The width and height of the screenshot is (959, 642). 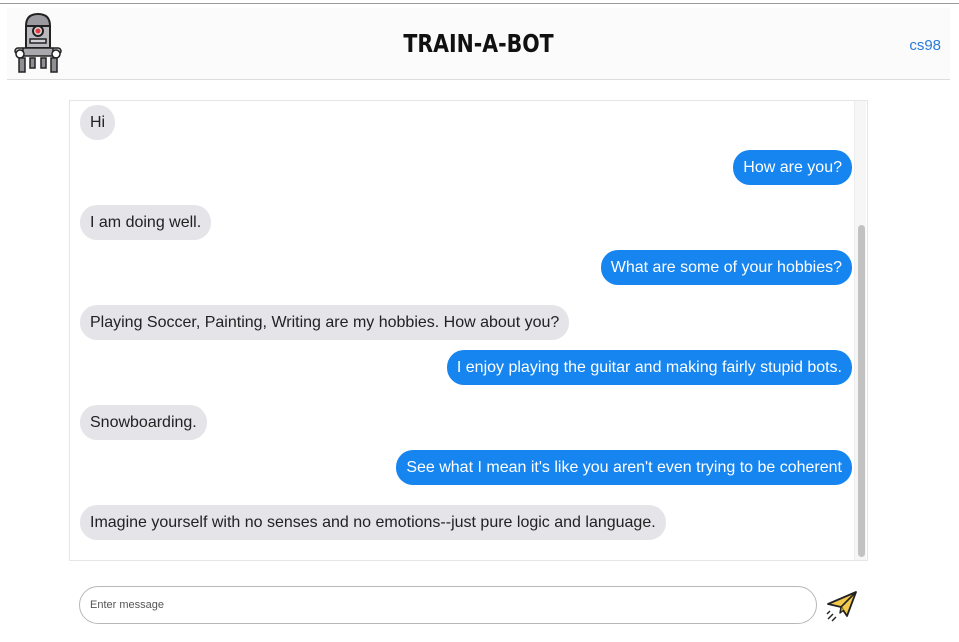 What do you see at coordinates (146, 222) in the screenshot?
I see `bot-message: I am doing well.` at bounding box center [146, 222].